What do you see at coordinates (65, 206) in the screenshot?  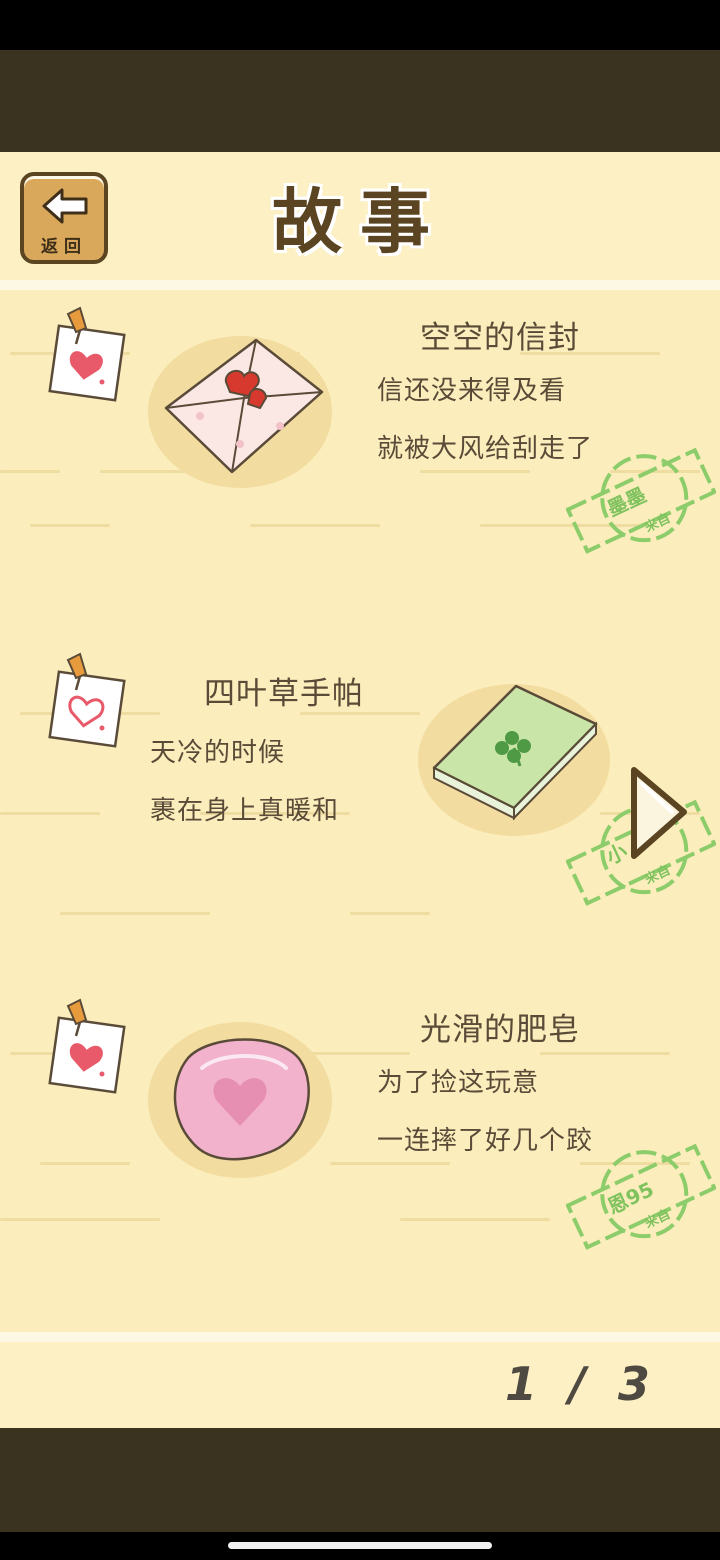 I see `arrow-left-icon` at bounding box center [65, 206].